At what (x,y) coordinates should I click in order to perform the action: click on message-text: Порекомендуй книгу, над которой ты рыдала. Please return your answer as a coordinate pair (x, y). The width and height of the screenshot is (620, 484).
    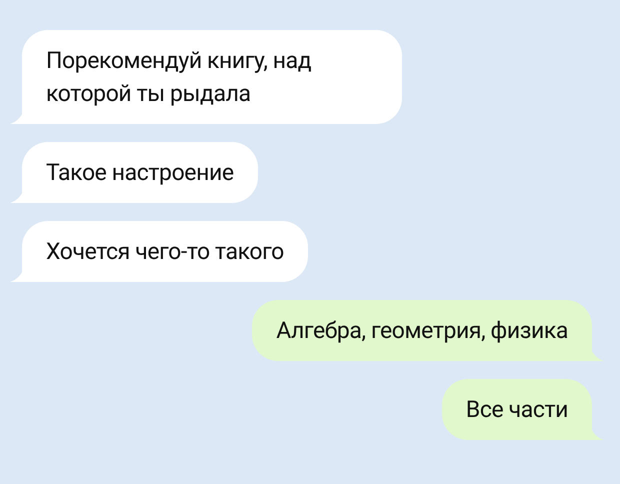
    Looking at the image, I should click on (179, 77).